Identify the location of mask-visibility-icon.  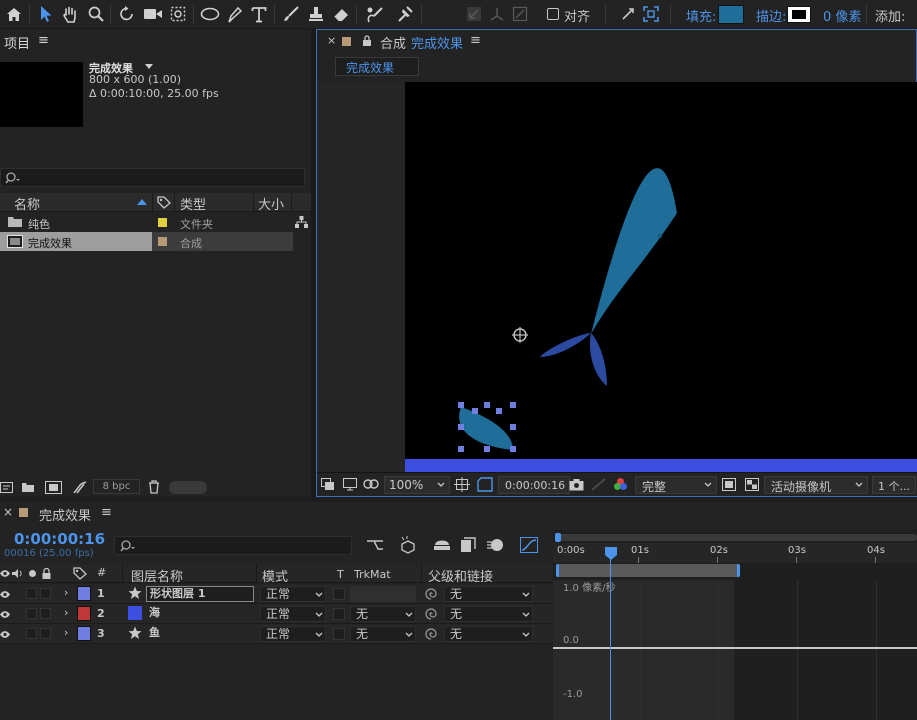
(371, 484).